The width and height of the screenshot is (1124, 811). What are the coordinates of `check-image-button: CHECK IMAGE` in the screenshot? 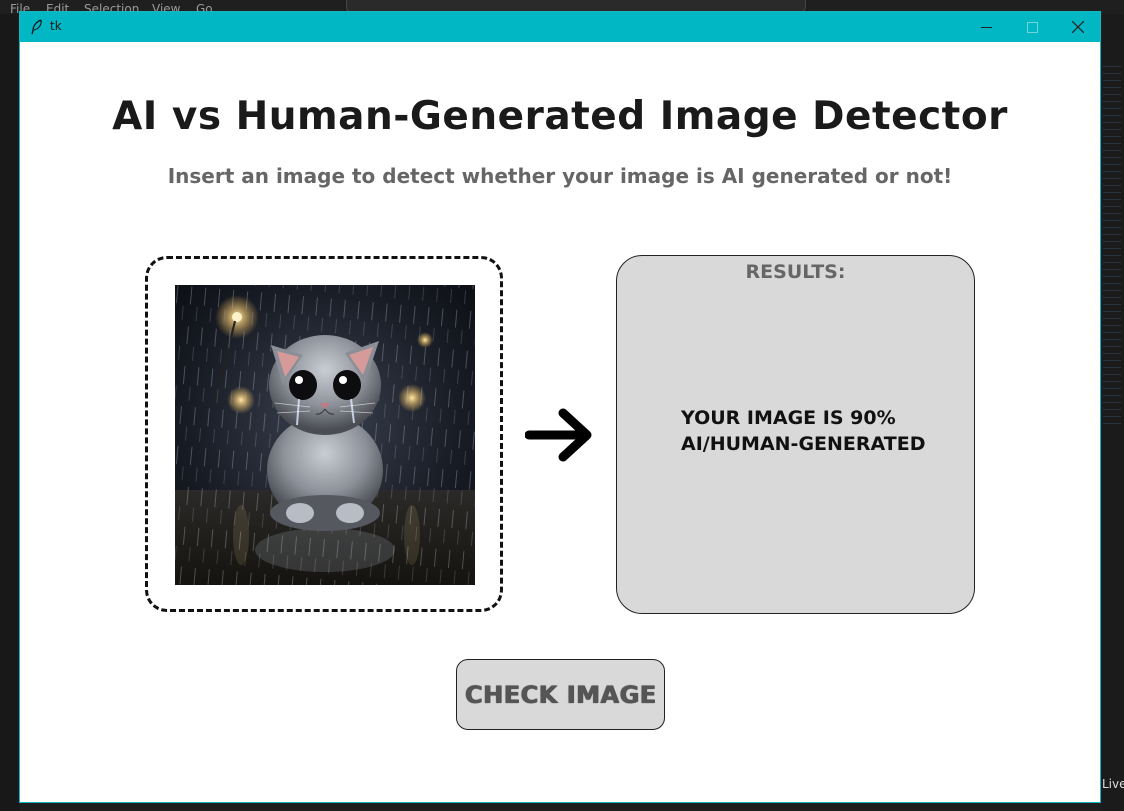 It's located at (560, 694).